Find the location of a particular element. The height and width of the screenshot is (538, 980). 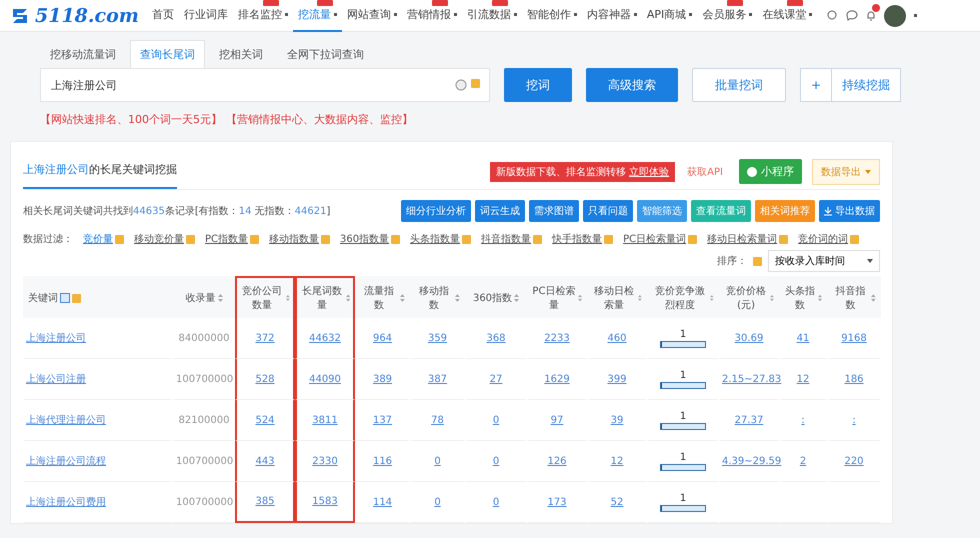

search-button: 批量挖词 is located at coordinates (739, 85).